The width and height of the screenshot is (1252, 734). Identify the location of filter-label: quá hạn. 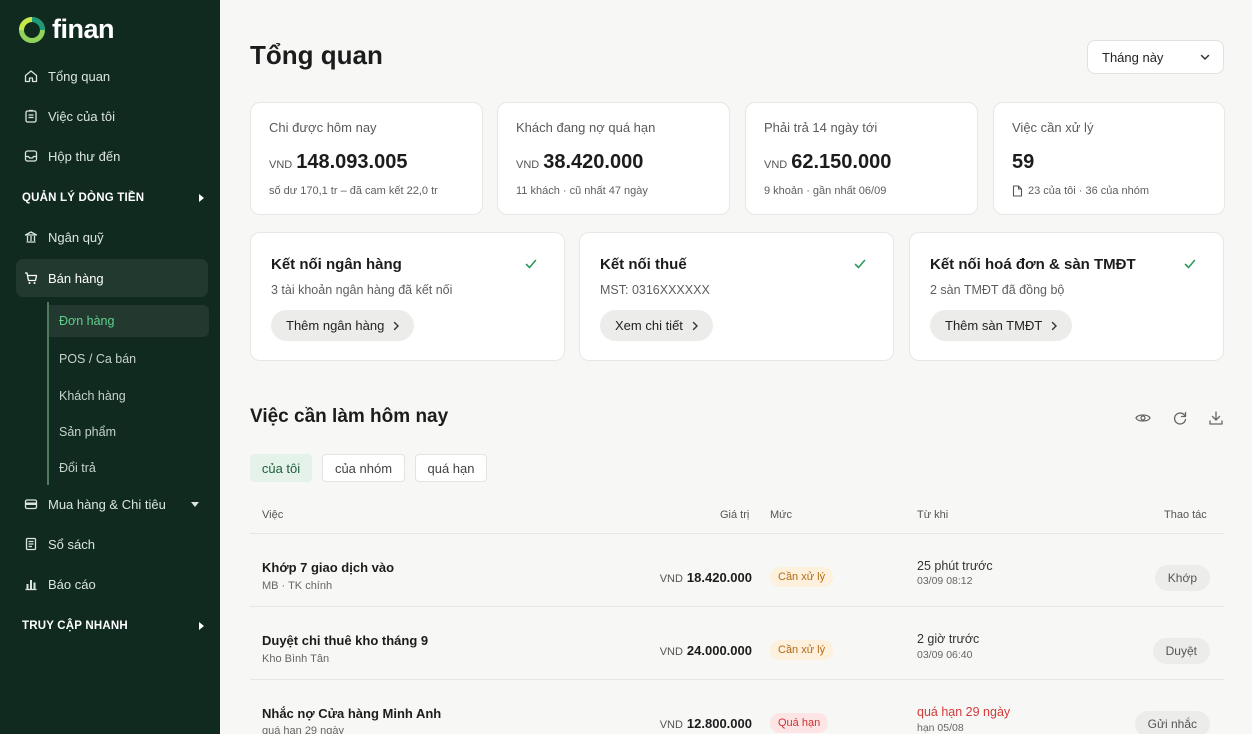
(451, 468).